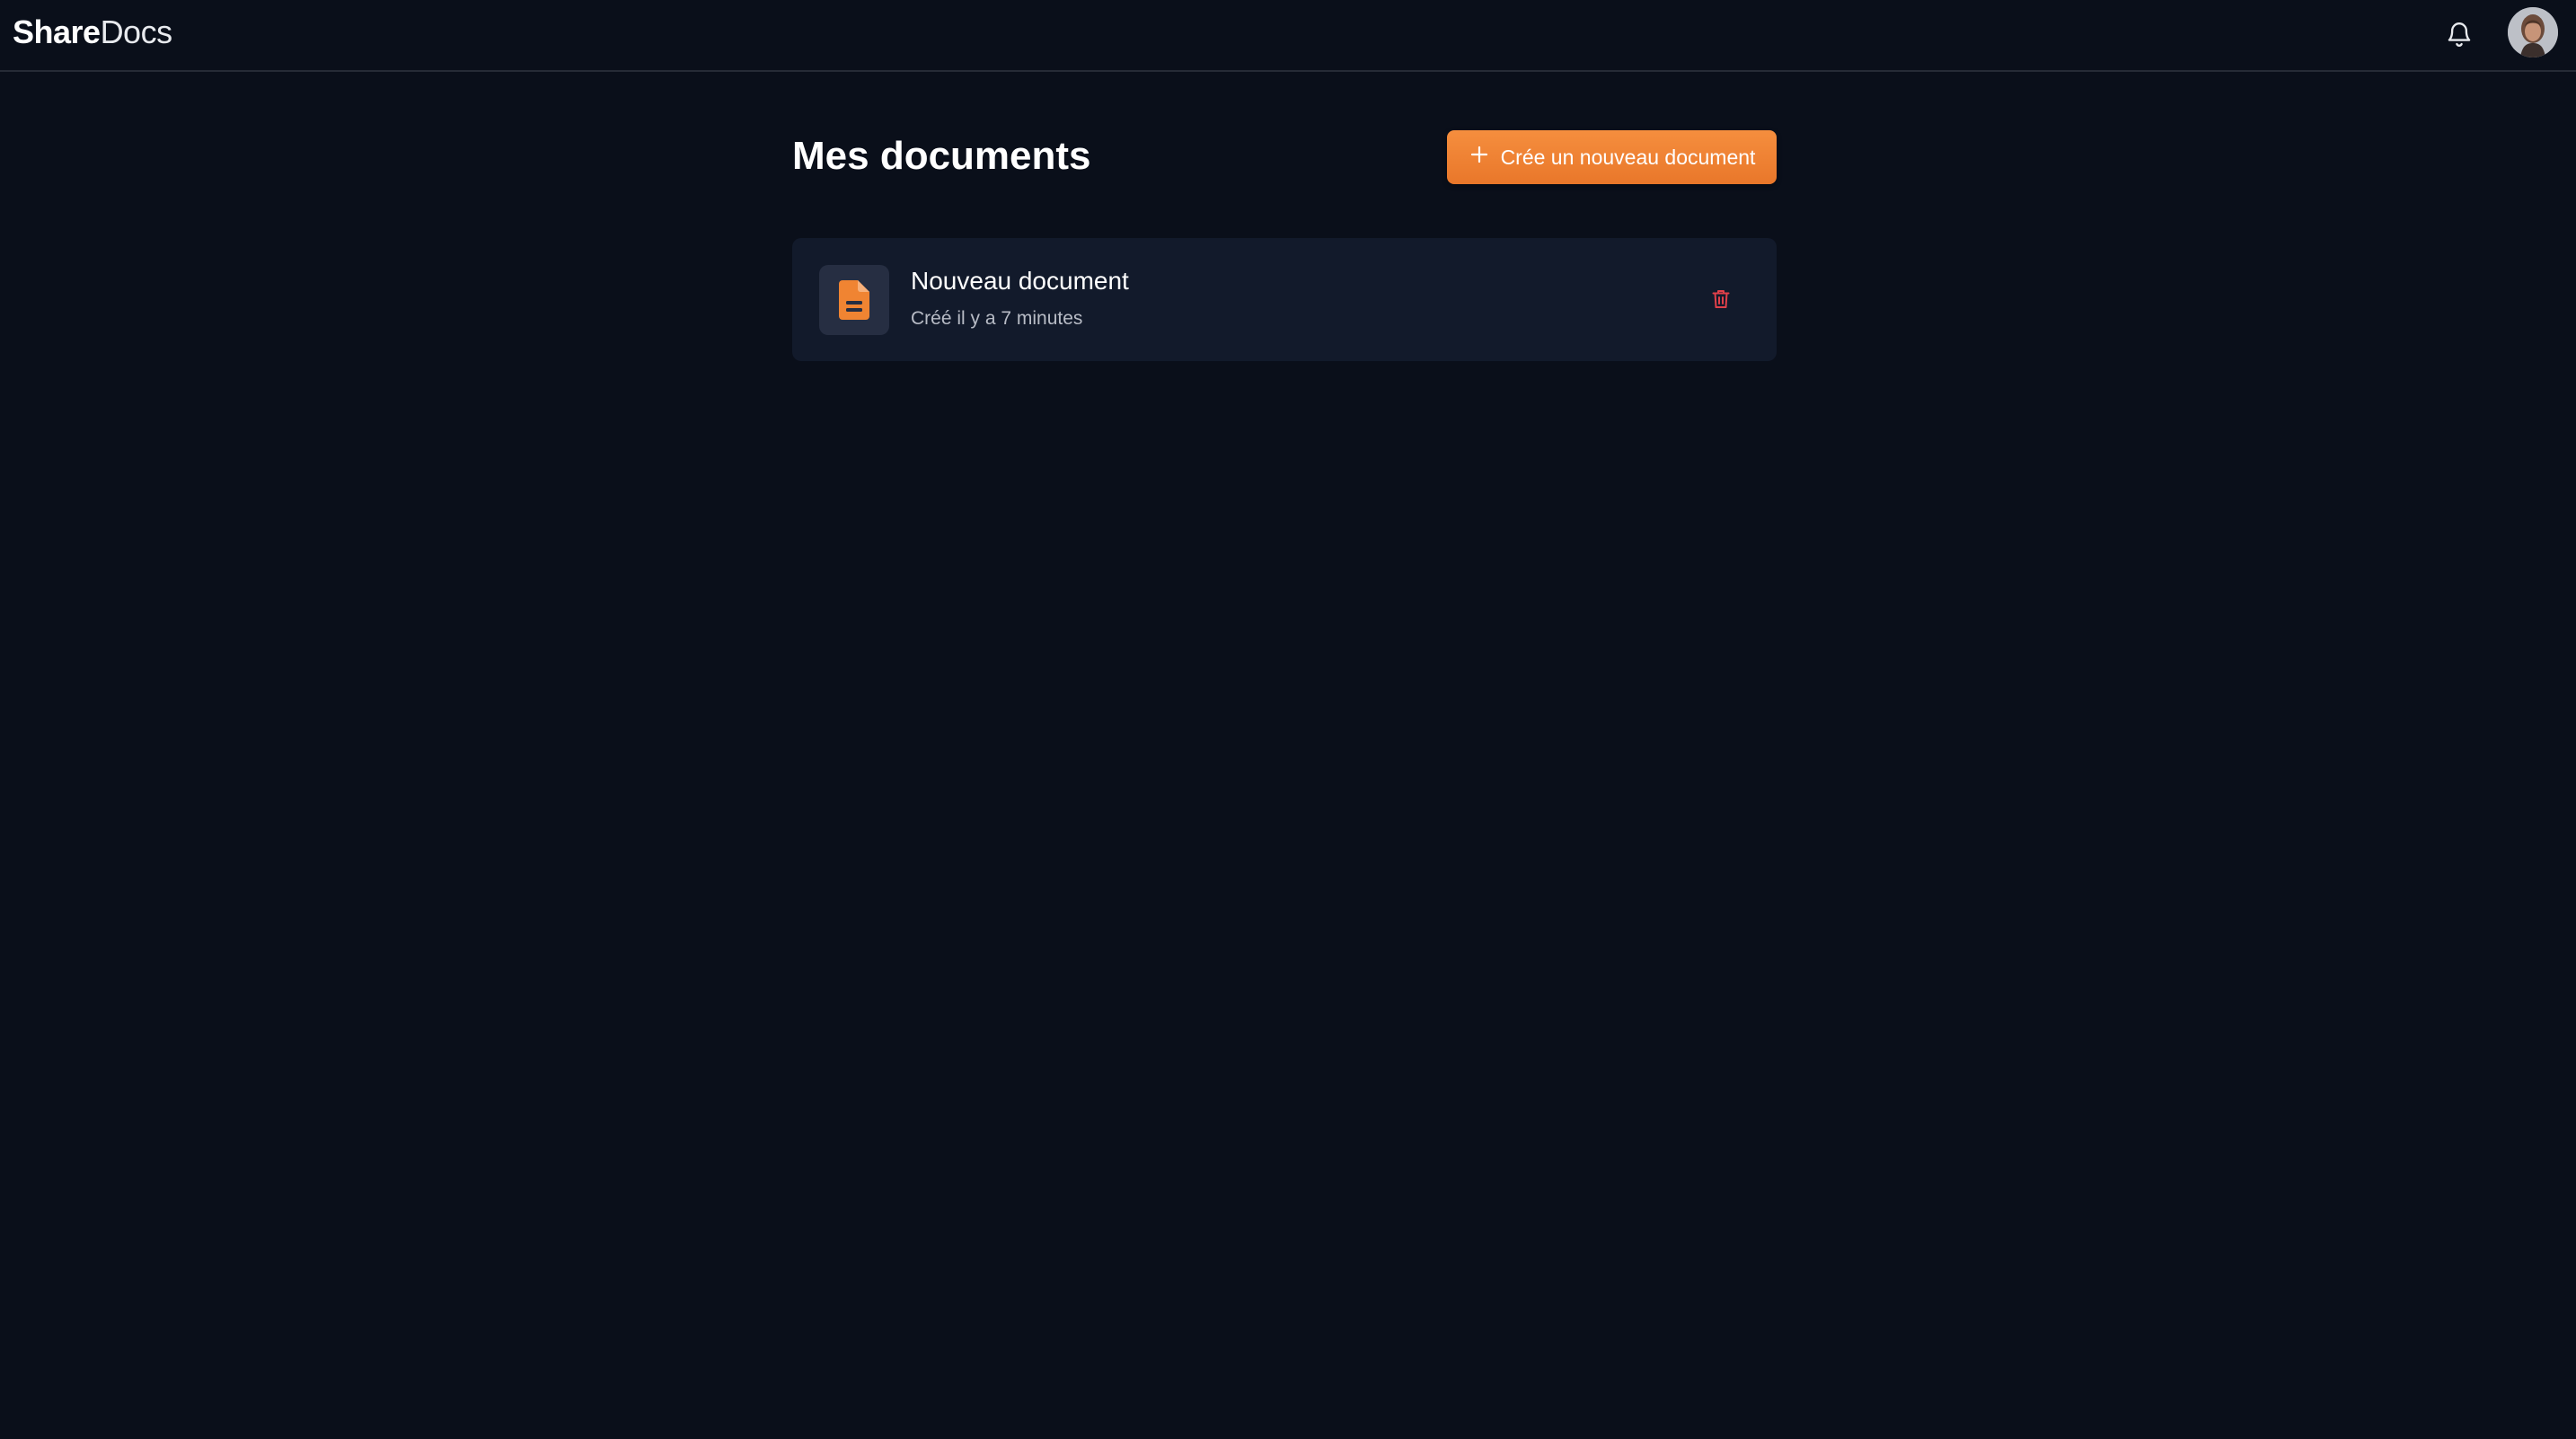 This screenshot has height=1439, width=2576. Describe the element at coordinates (997, 318) in the screenshot. I see `document-created-time: Créé il y a 7 minutes` at that location.